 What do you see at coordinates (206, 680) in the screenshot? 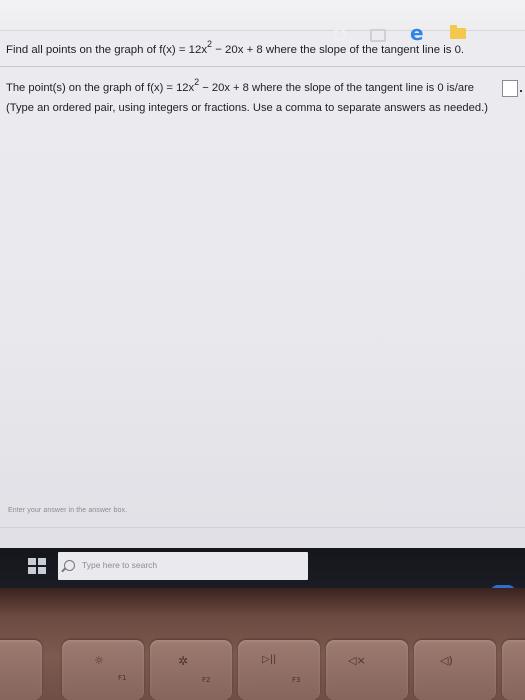
I see `key-label-f2: F2` at bounding box center [206, 680].